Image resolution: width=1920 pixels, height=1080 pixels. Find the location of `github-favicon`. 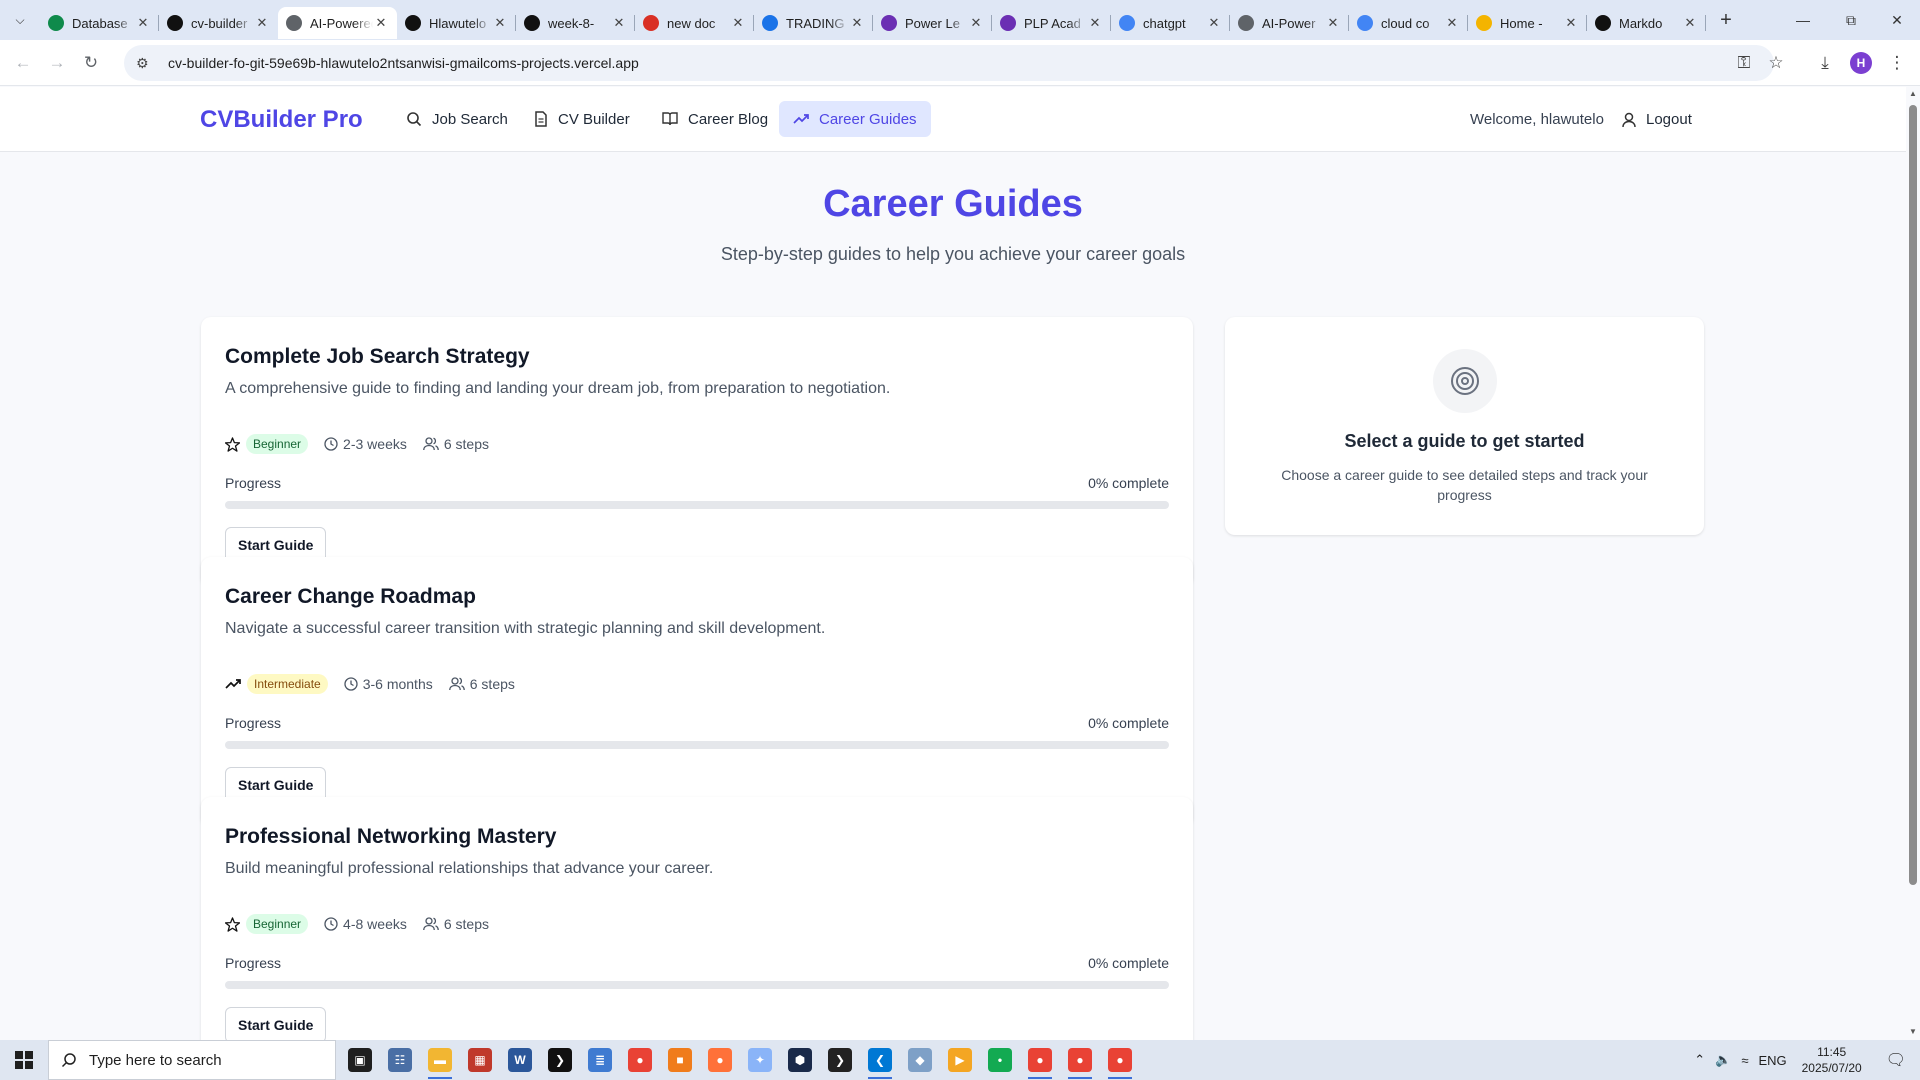

github-favicon is located at coordinates (532, 23).